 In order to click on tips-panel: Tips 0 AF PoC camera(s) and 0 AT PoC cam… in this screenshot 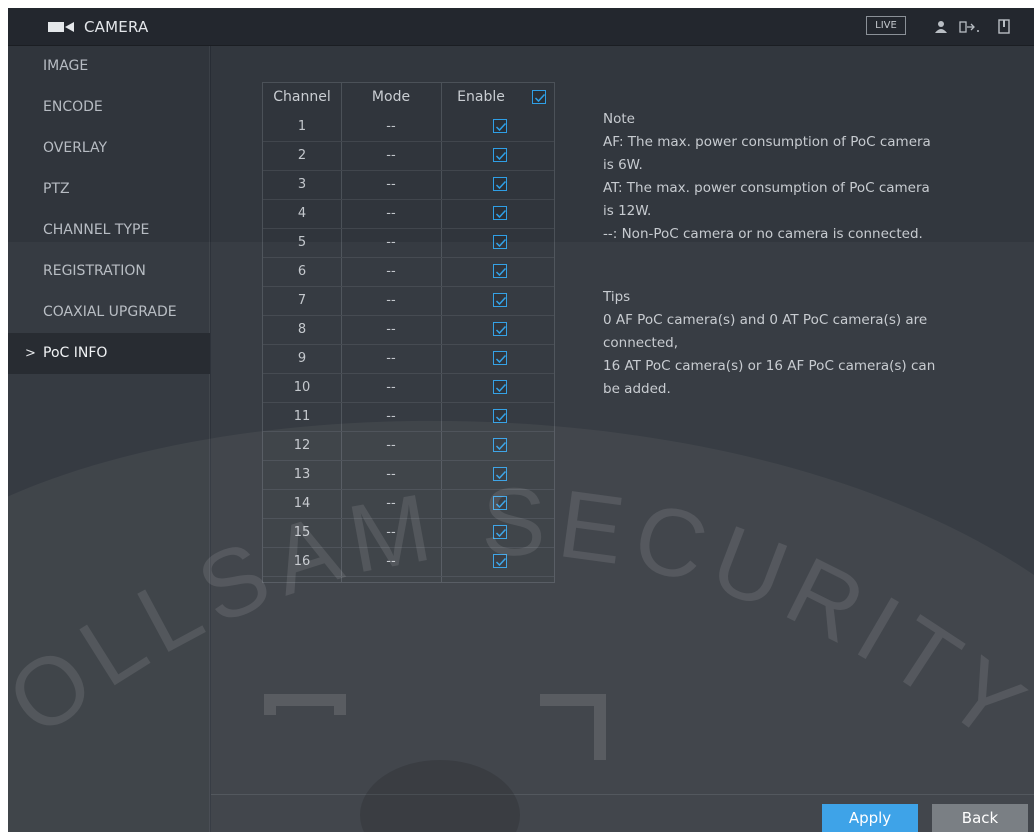, I will do `click(808, 343)`.